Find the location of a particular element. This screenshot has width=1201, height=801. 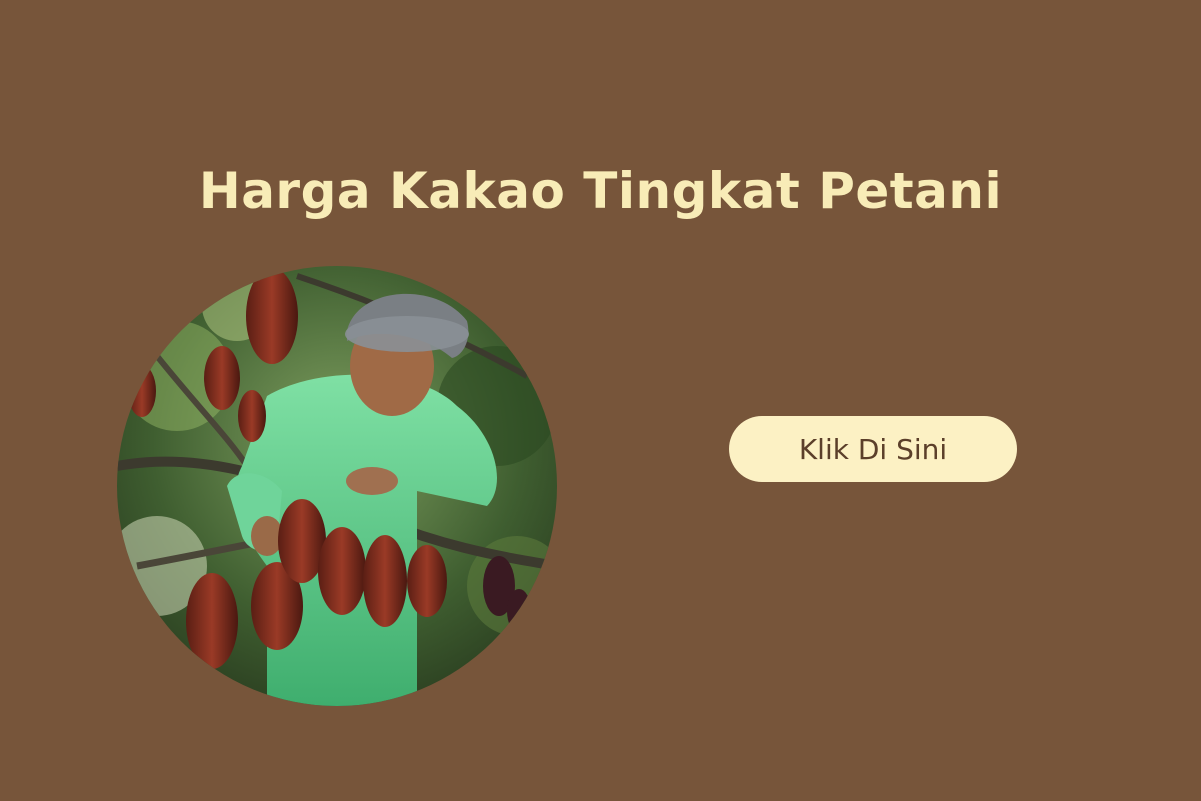

klik-di-sini-button: Klik Di Sini is located at coordinates (873, 449).